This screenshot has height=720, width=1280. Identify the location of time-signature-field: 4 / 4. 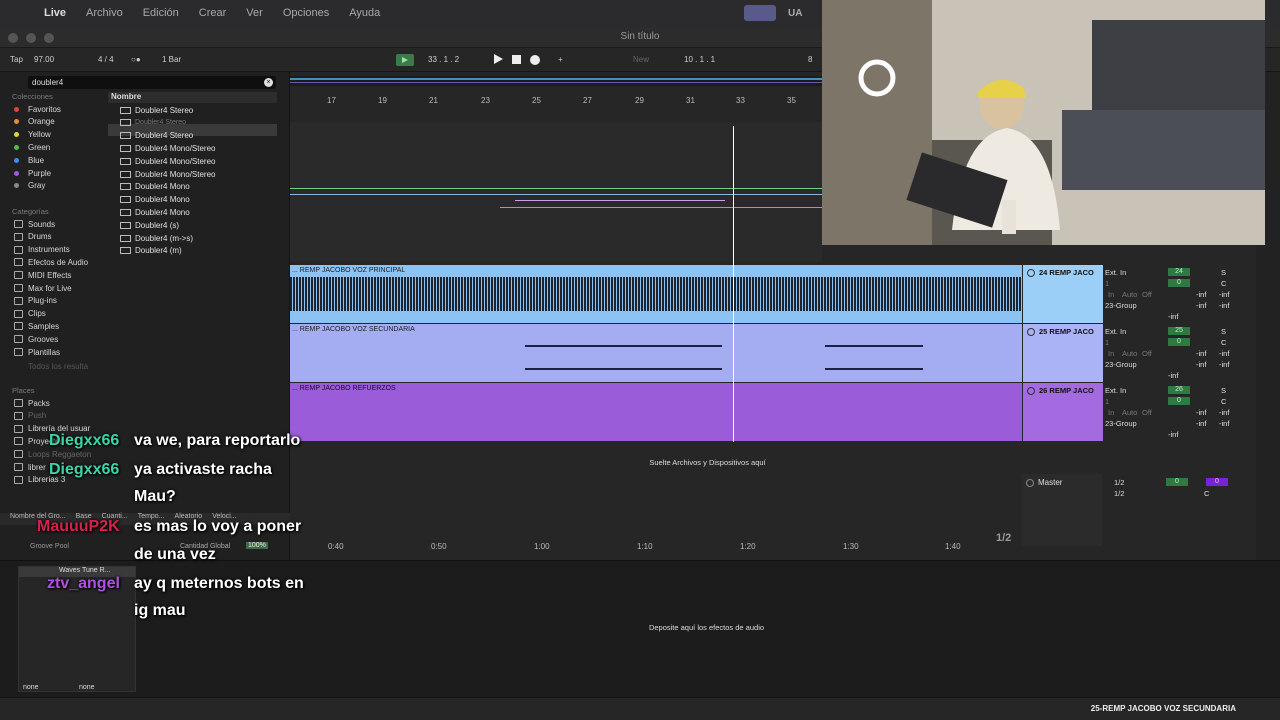
(106, 59).